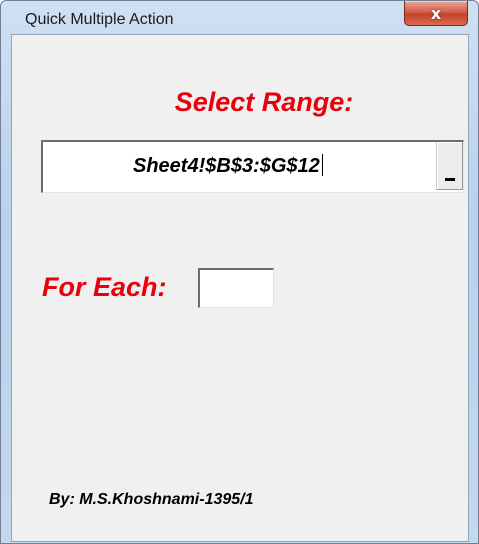 Image resolution: width=479 pixels, height=544 pixels. Describe the element at coordinates (450, 179) in the screenshot. I see `collapse-dialog-icon` at that location.